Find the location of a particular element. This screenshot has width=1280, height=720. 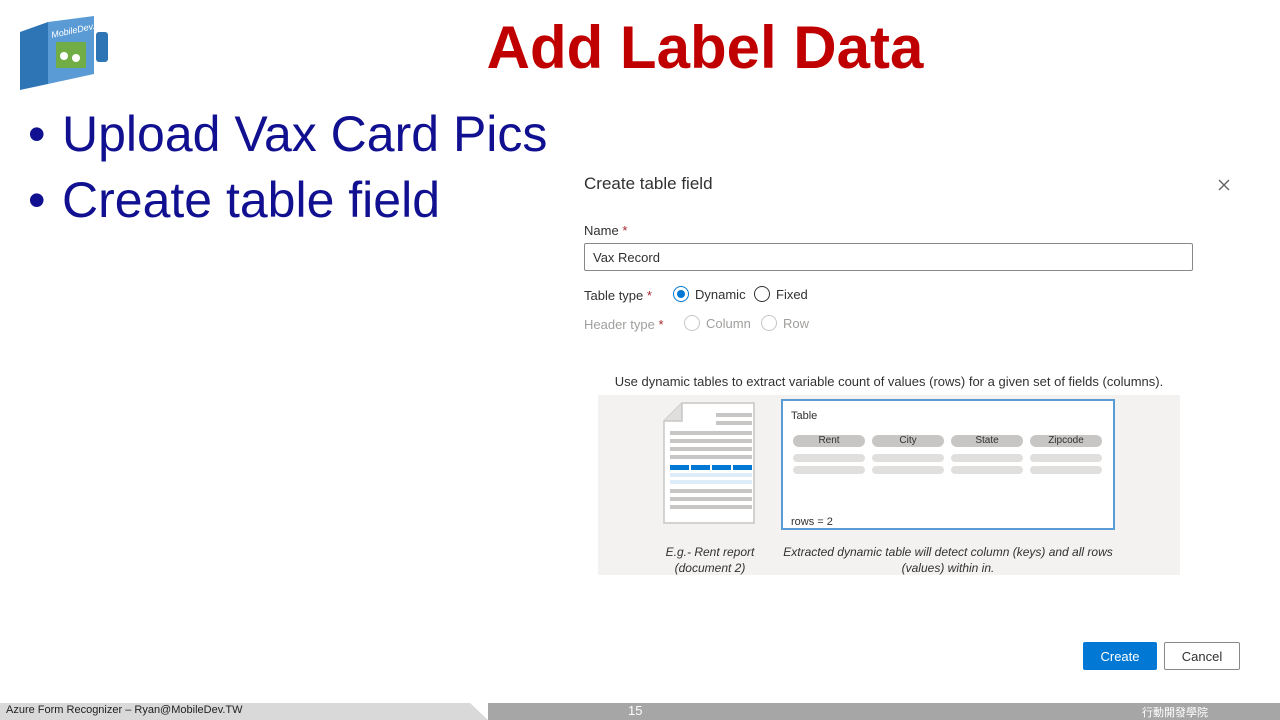

radio-fixed: Fixed is located at coordinates (781, 294).